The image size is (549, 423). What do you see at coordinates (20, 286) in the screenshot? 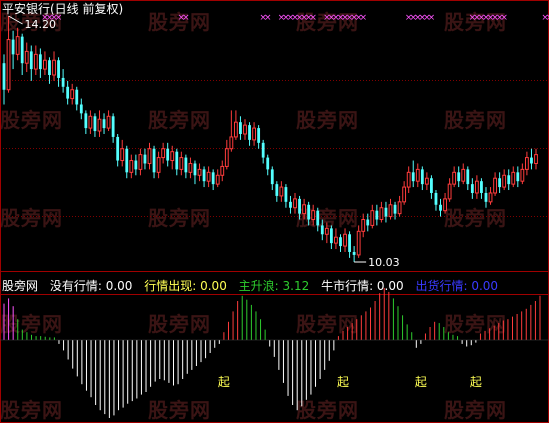
I see `indicator-site: 股旁网` at bounding box center [20, 286].